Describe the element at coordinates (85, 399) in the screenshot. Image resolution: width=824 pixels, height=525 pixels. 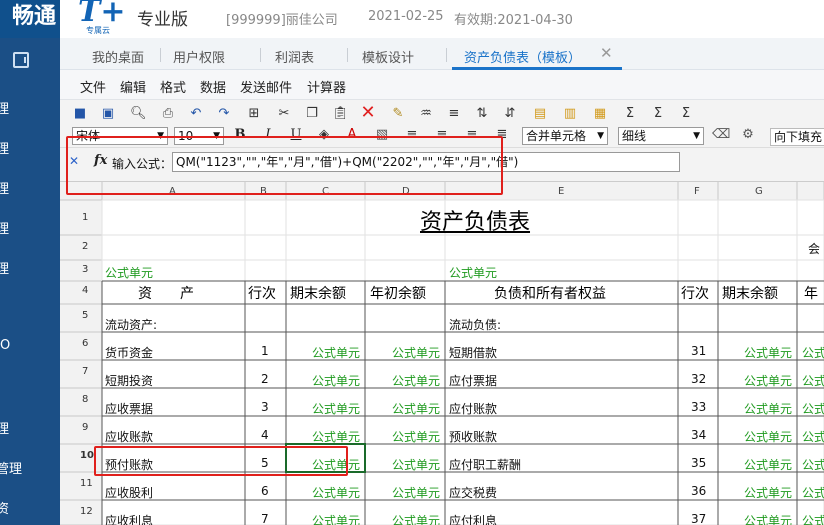
I see `row-header: 8` at that location.